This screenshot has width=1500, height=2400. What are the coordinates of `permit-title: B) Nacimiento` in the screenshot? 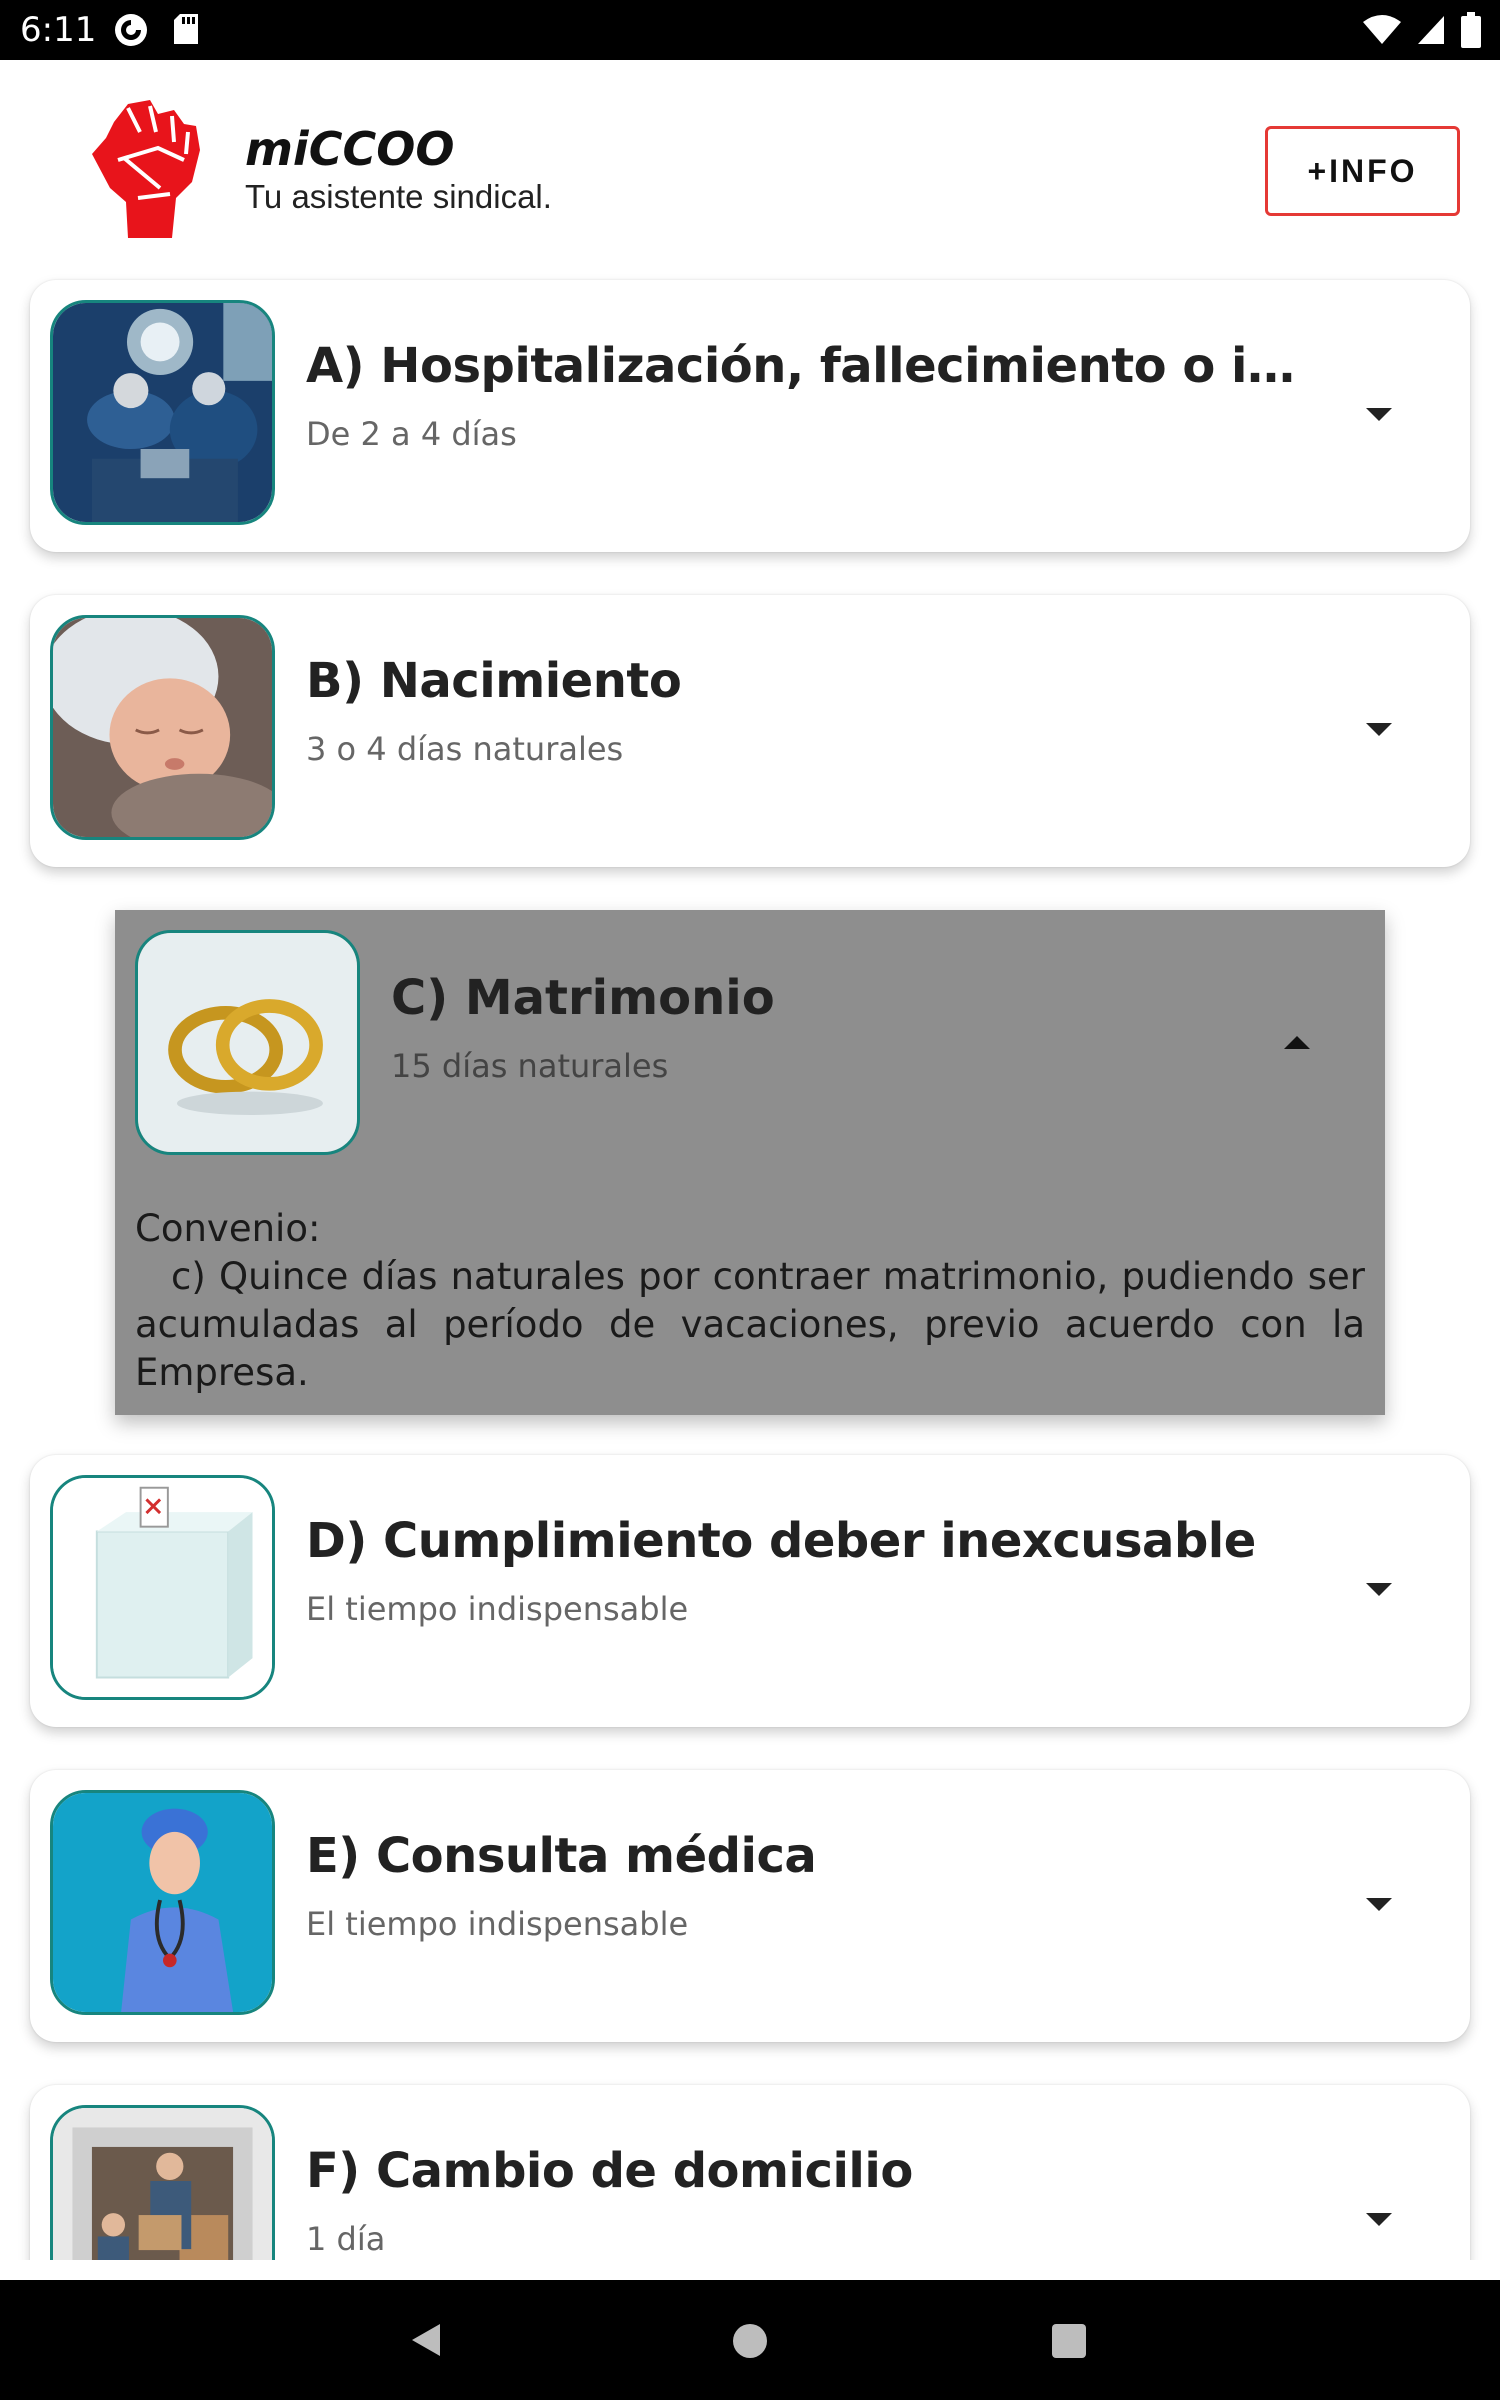 It's located at (494, 681).